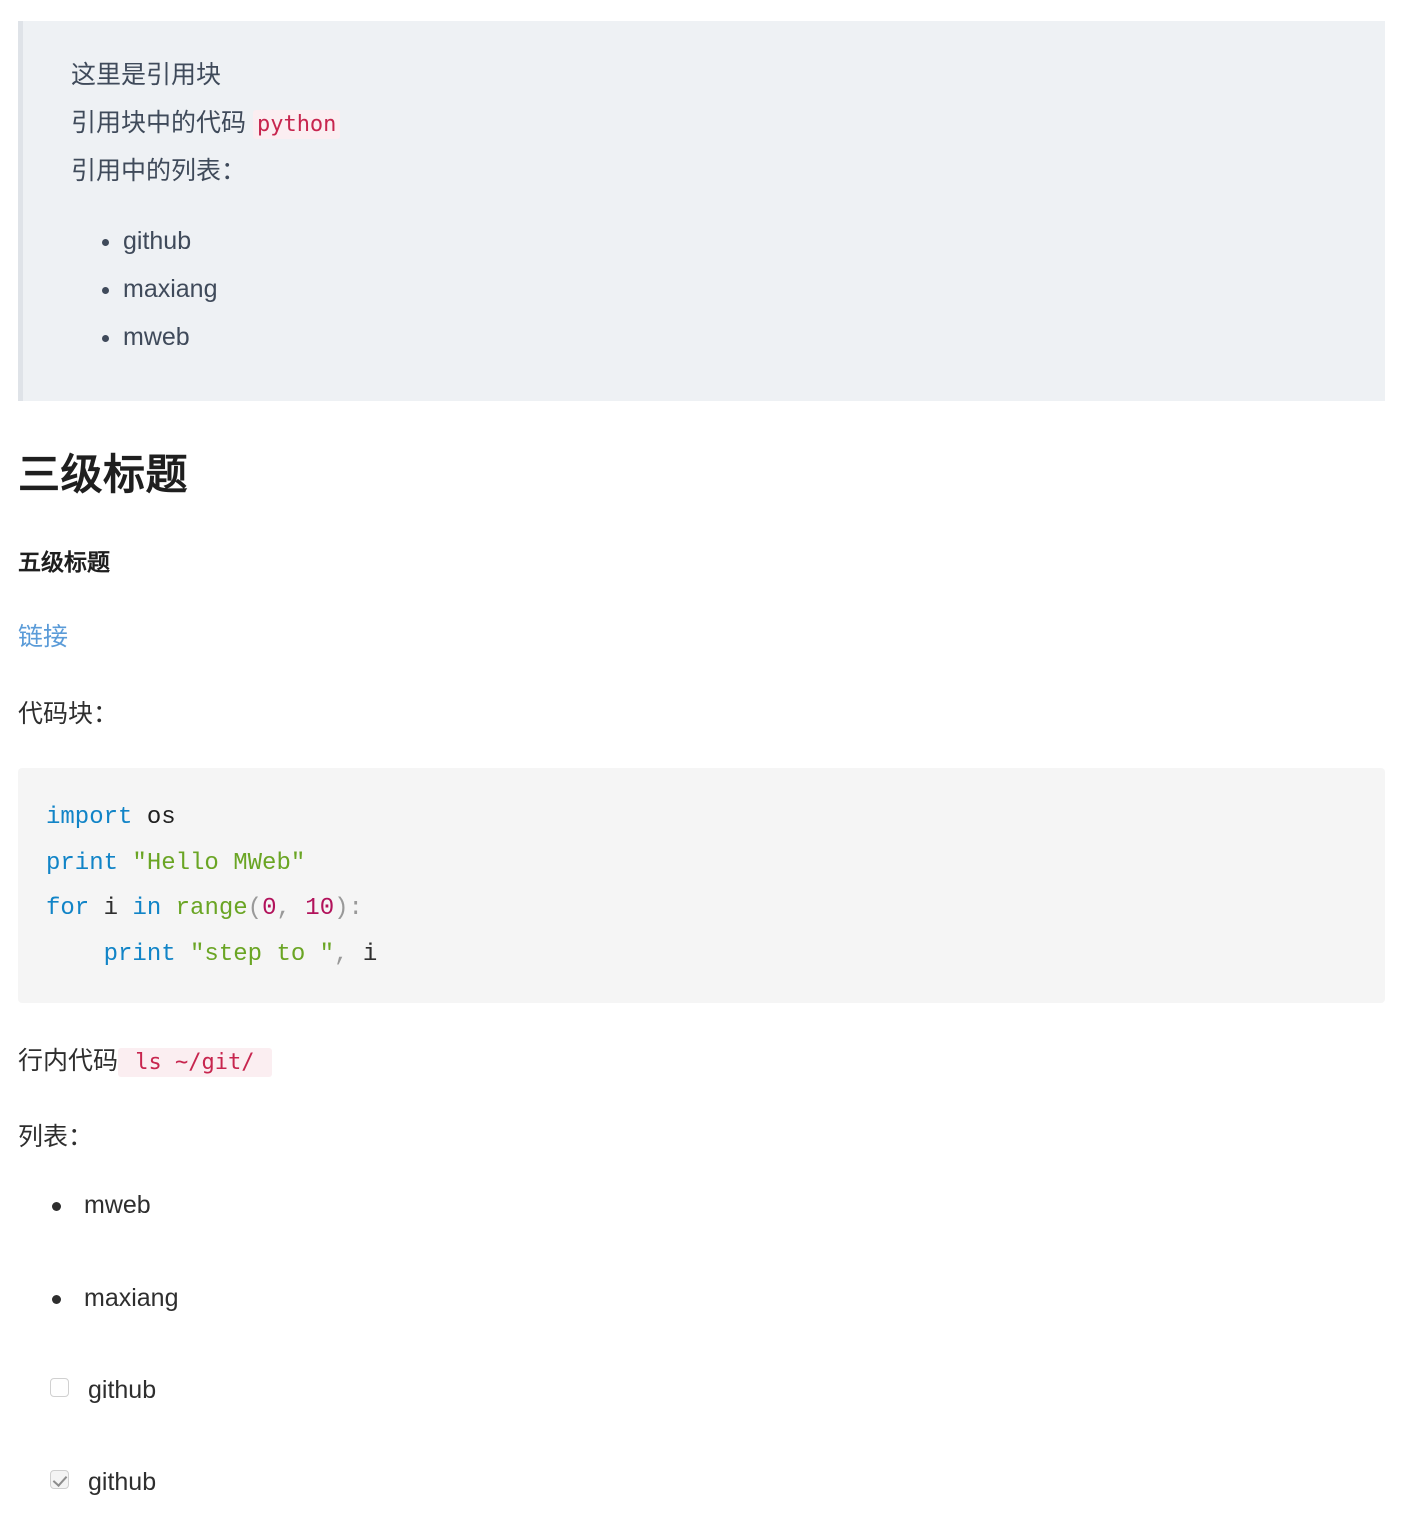 The image size is (1418, 1513). What do you see at coordinates (103, 474) in the screenshot?
I see `heading-level-3: 三级标题` at bounding box center [103, 474].